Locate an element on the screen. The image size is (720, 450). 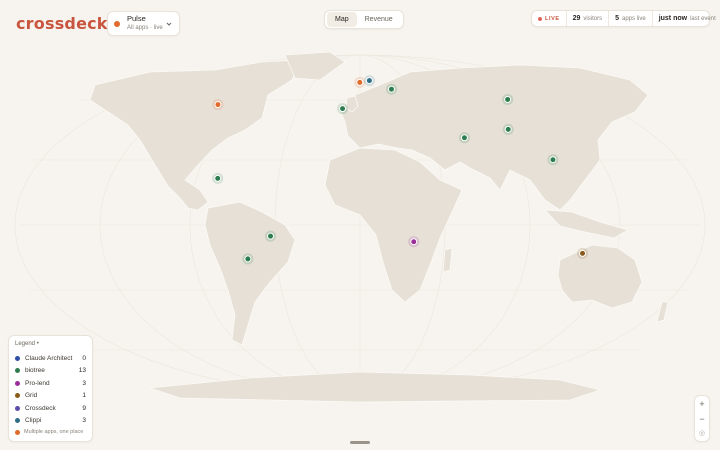
antarctica-landmass is located at coordinates (375, 387).